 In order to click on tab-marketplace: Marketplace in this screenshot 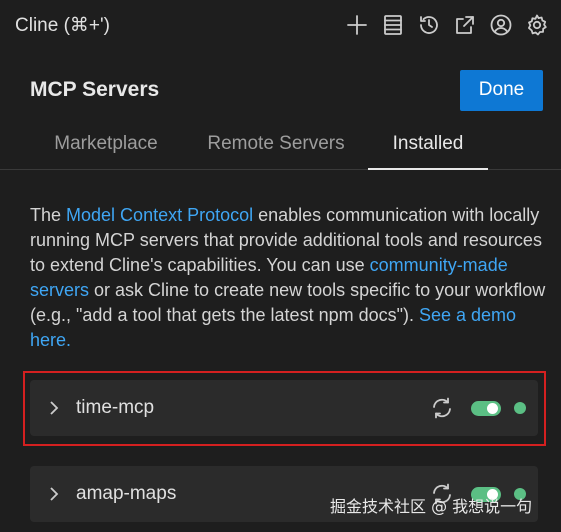, I will do `click(106, 147)`.